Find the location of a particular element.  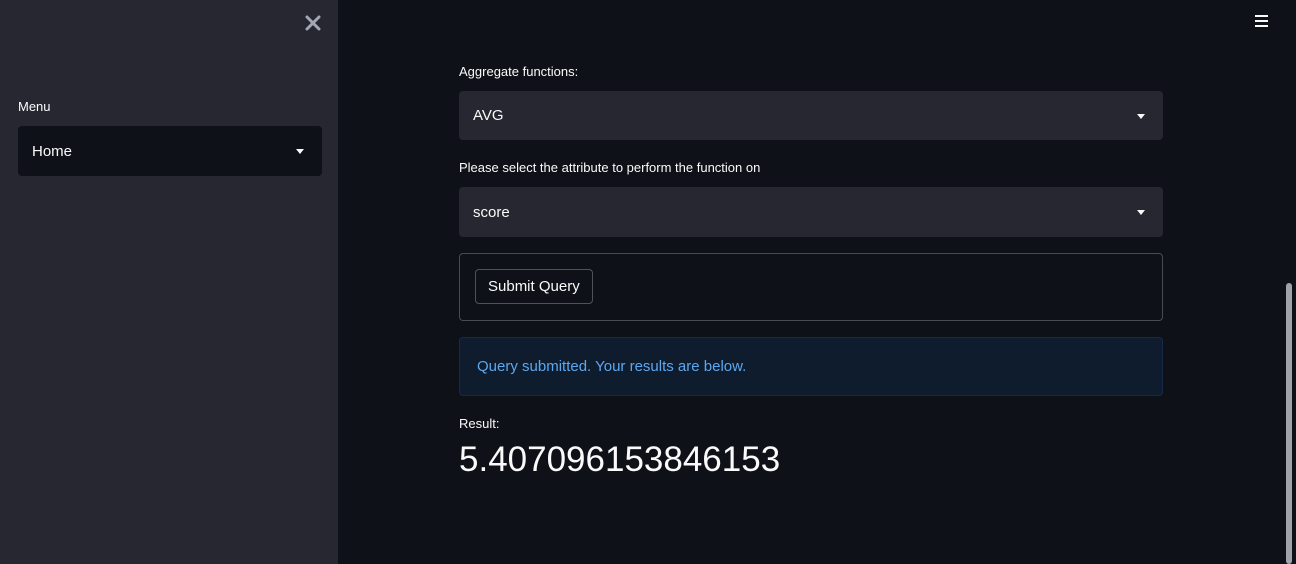

result-label: Result: is located at coordinates (479, 423).